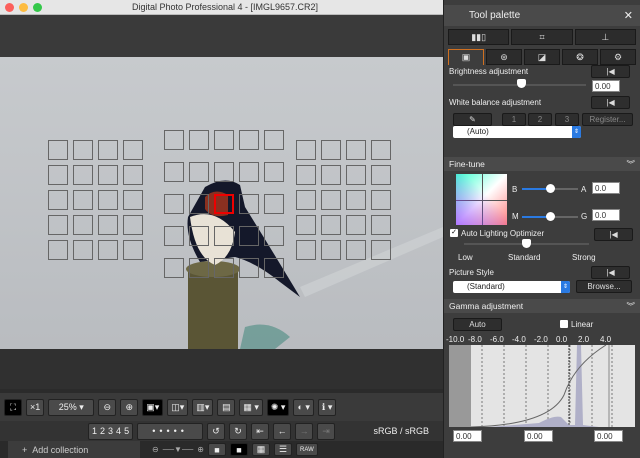 This screenshot has width=640, height=458. Describe the element at coordinates (511, 287) in the screenshot. I see `picture-style-select: (Standard) ⇕` at that location.